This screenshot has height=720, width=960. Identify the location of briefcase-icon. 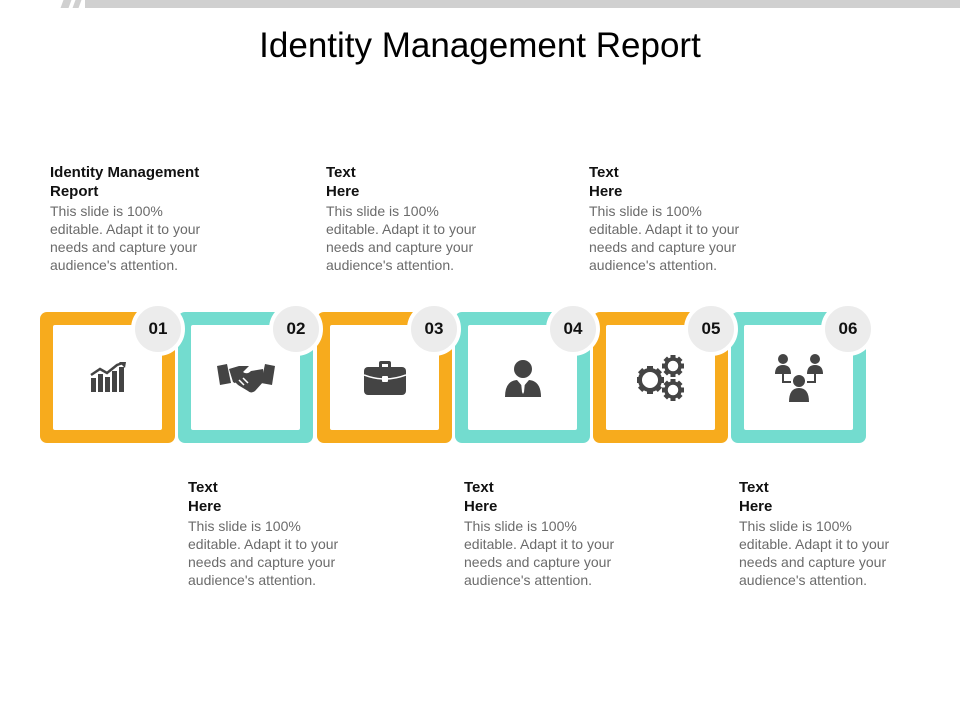
(384, 377).